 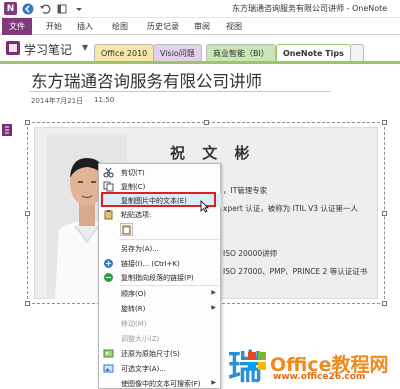 I want to click on clipboard-icon, so click(x=126, y=230).